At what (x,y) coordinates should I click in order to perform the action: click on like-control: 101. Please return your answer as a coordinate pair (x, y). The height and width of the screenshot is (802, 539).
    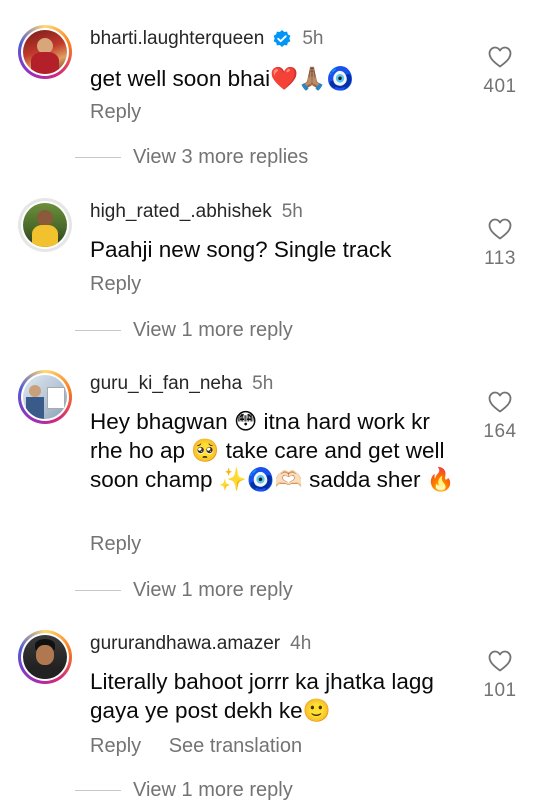
    Looking at the image, I should click on (500, 676).